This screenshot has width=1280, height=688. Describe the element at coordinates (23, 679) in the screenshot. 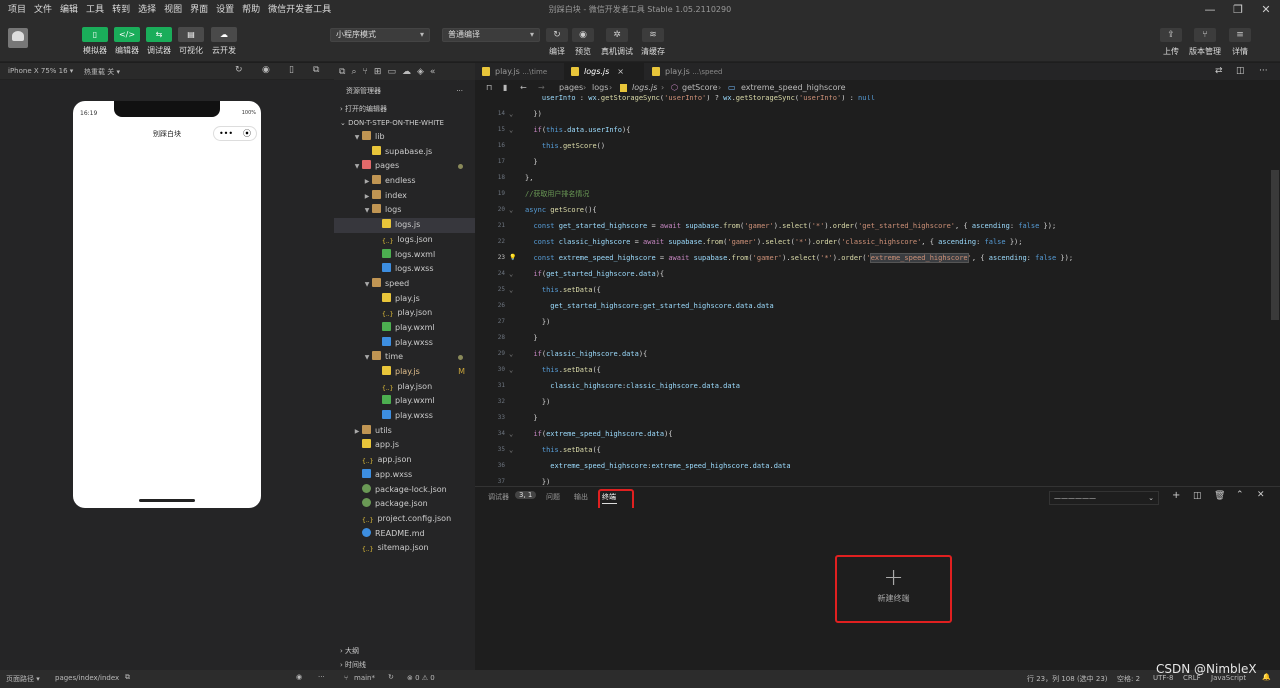

I see `page-path-select: 页面路径 ▾` at that location.